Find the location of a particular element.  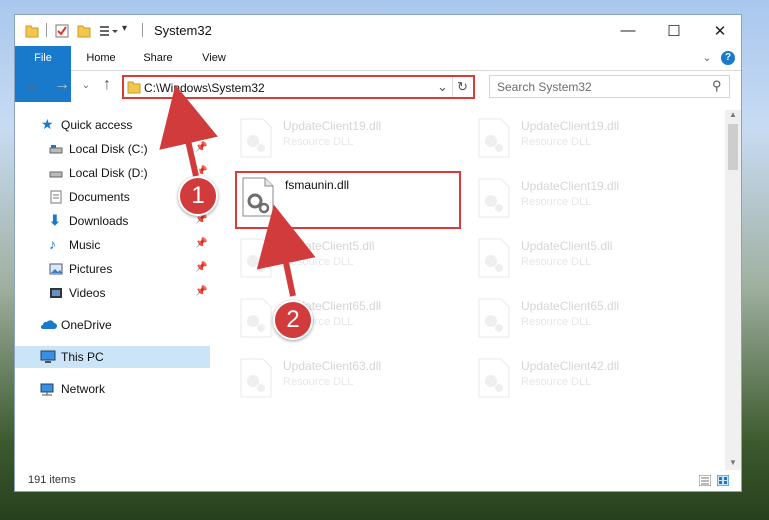

customize-toolbar-icon is located at coordinates (109, 31).